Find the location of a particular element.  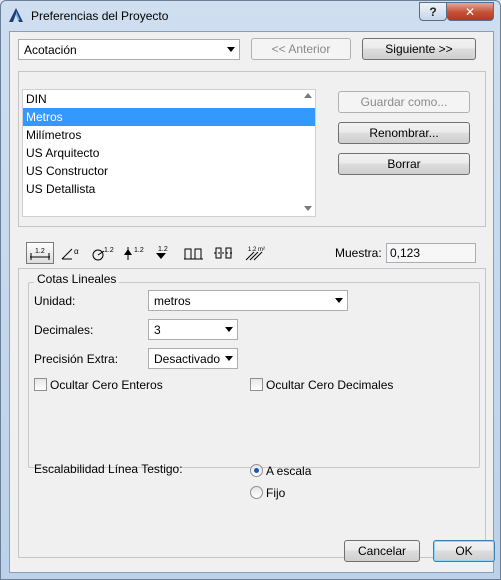

archicad-app-icon is located at coordinates (16, 15).